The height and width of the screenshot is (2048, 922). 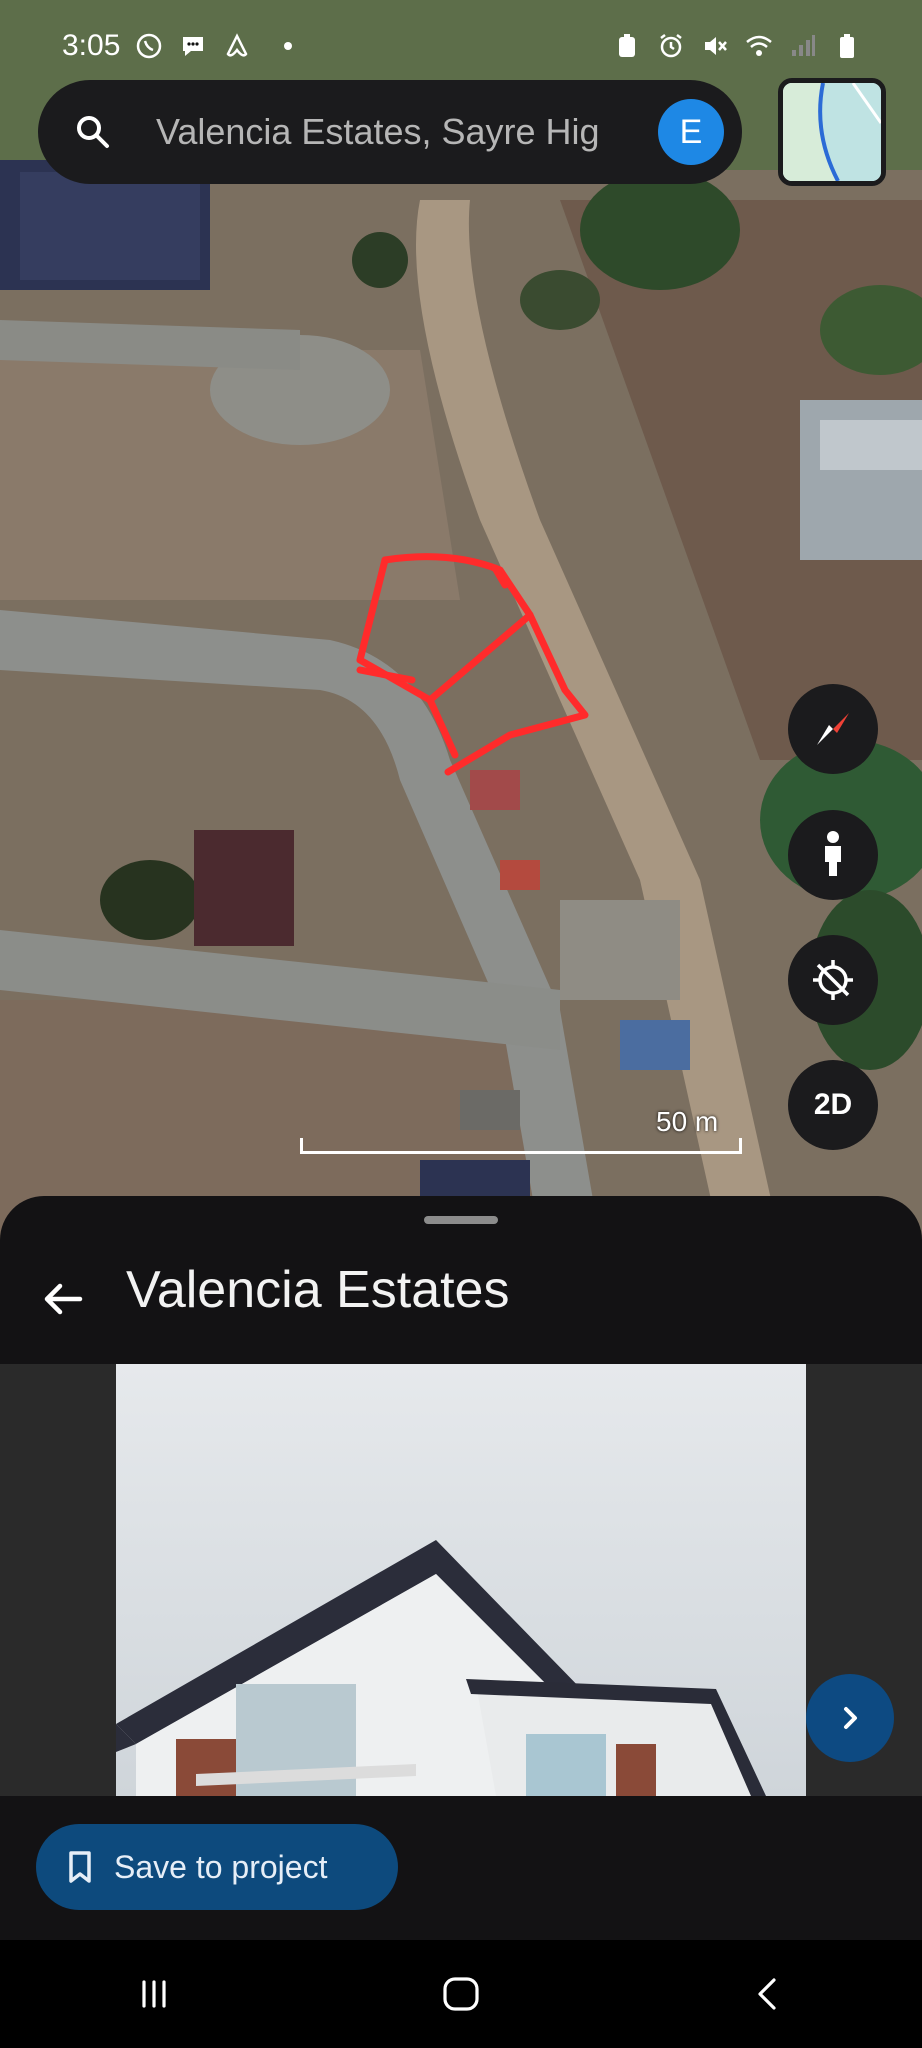 I want to click on view-mode-label: 2D, so click(x=833, y=1104).